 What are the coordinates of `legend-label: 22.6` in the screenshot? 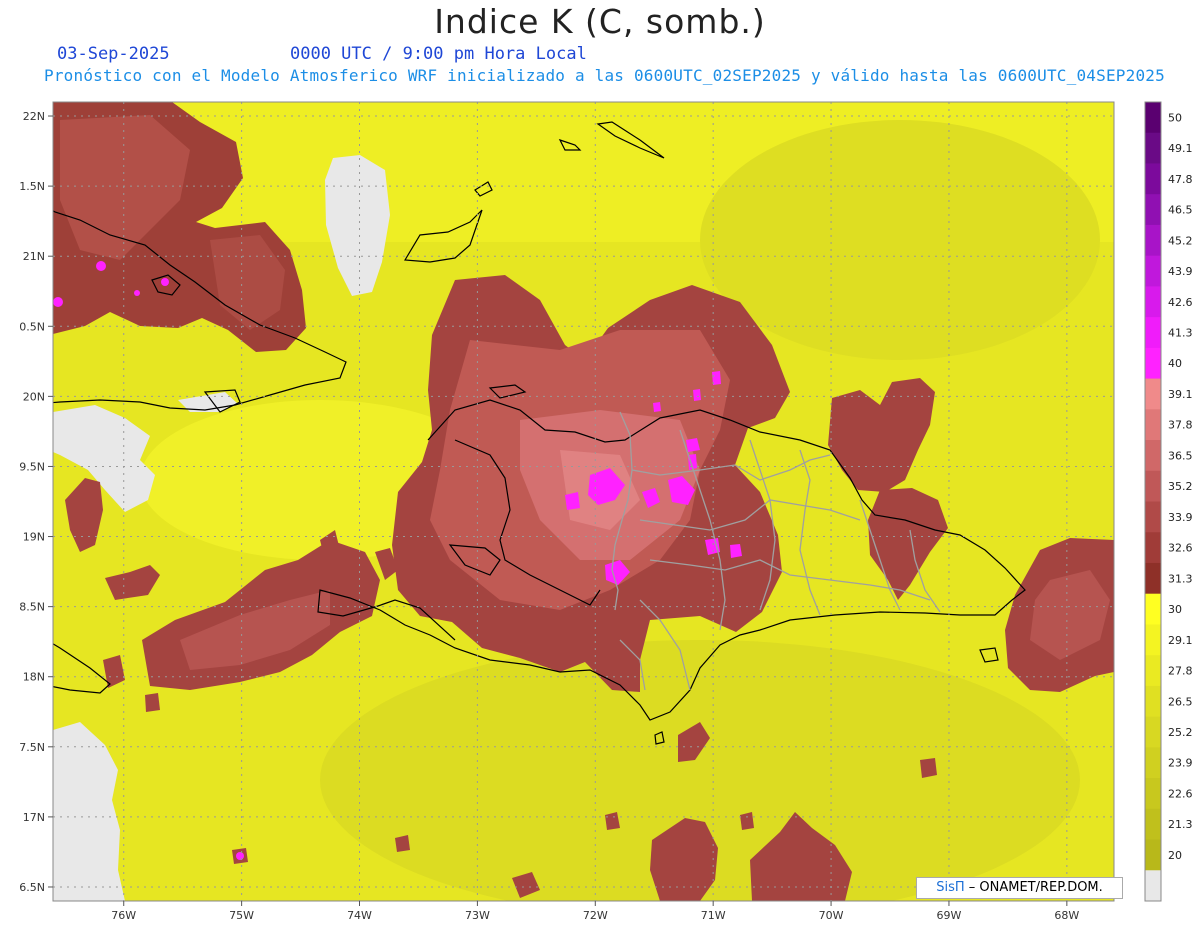 It's located at (1180, 793).